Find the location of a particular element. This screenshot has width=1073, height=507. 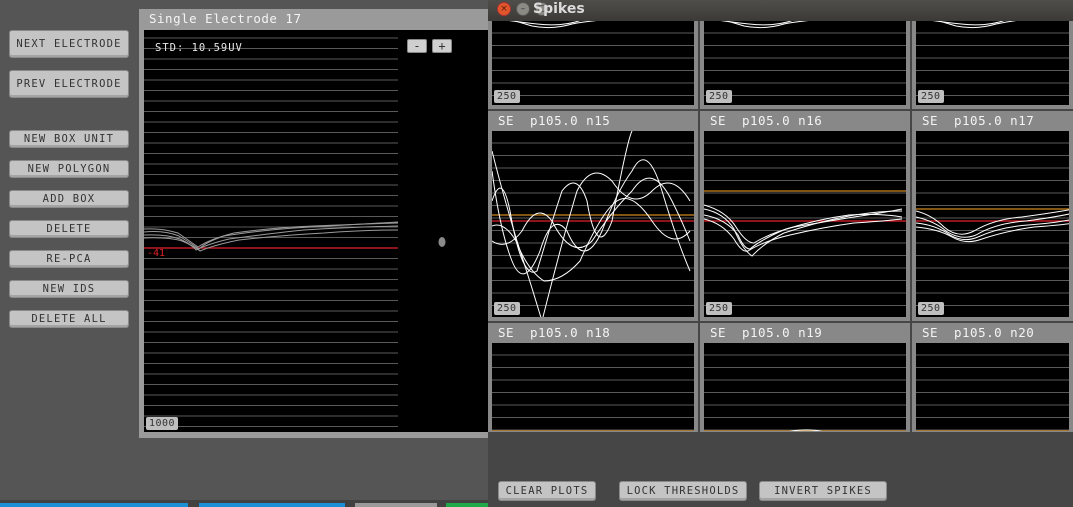

single-electrode-title: Single Electrode 17 is located at coordinates (225, 18).